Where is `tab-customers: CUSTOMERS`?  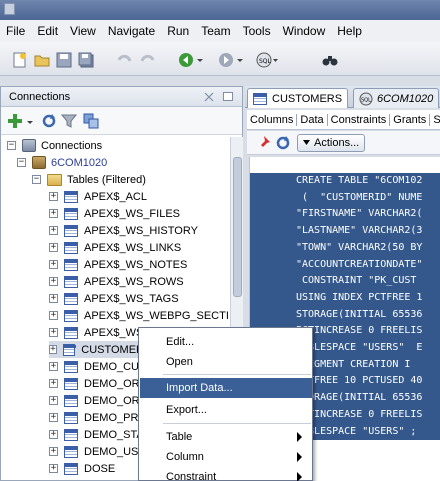 tab-customers: CUSTOMERS is located at coordinates (298, 98).